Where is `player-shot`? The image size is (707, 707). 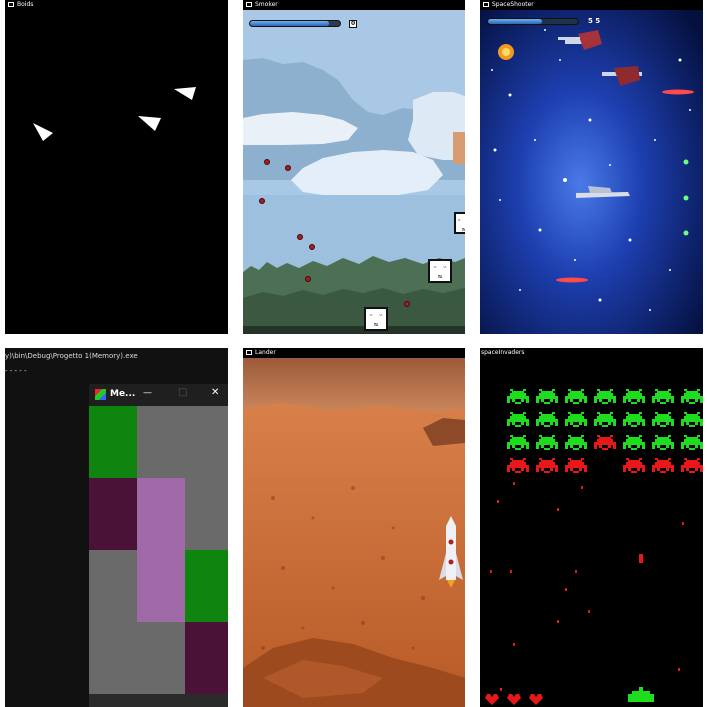
player-shot is located at coordinates (641, 558).